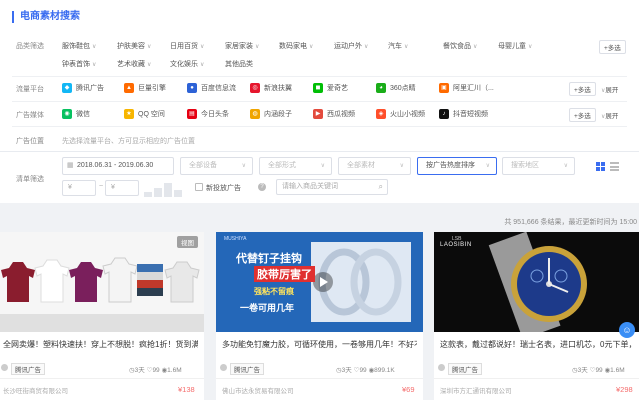 This screenshot has width=639, height=400. I want to click on range-dash: ~, so click(101, 186).